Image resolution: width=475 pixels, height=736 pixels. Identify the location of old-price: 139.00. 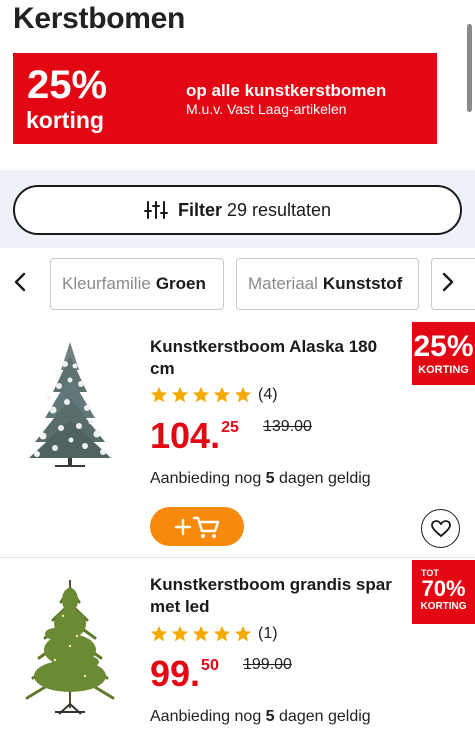
(287, 426).